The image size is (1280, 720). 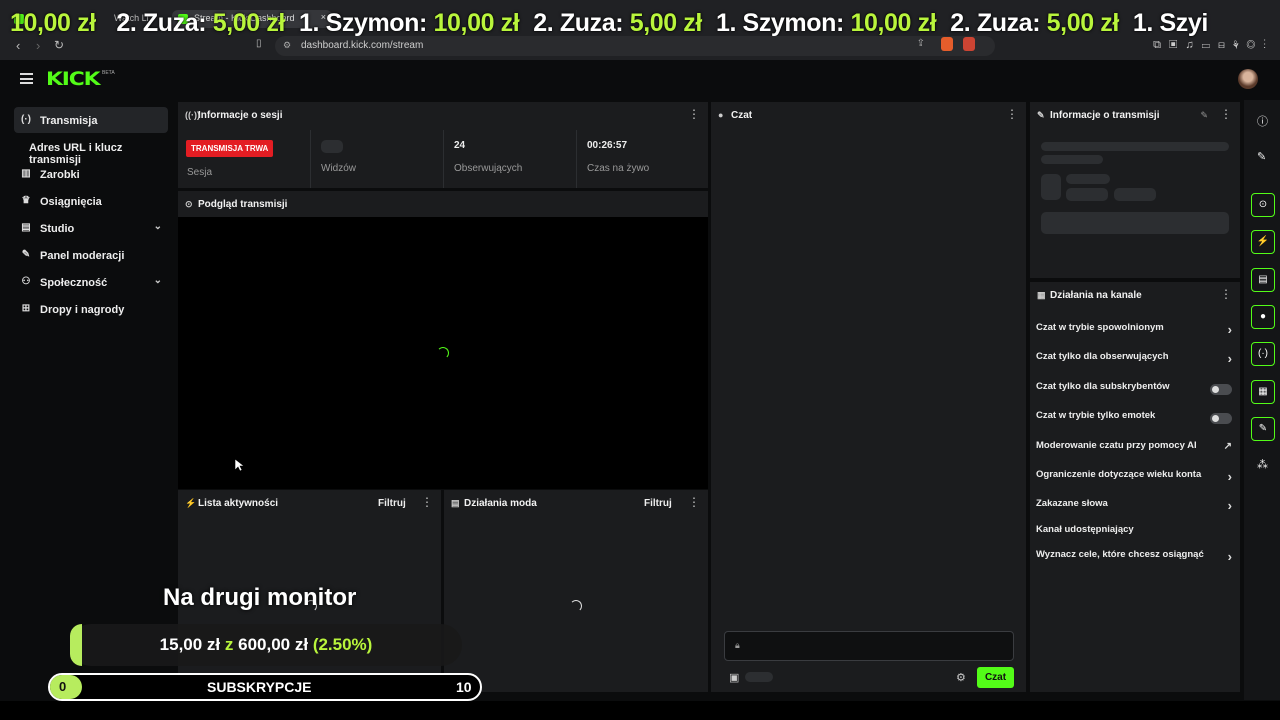 What do you see at coordinates (91, 282) in the screenshot?
I see `sidebar-item-spolecznosc: ⚇ Społeczność ⌄` at bounding box center [91, 282].